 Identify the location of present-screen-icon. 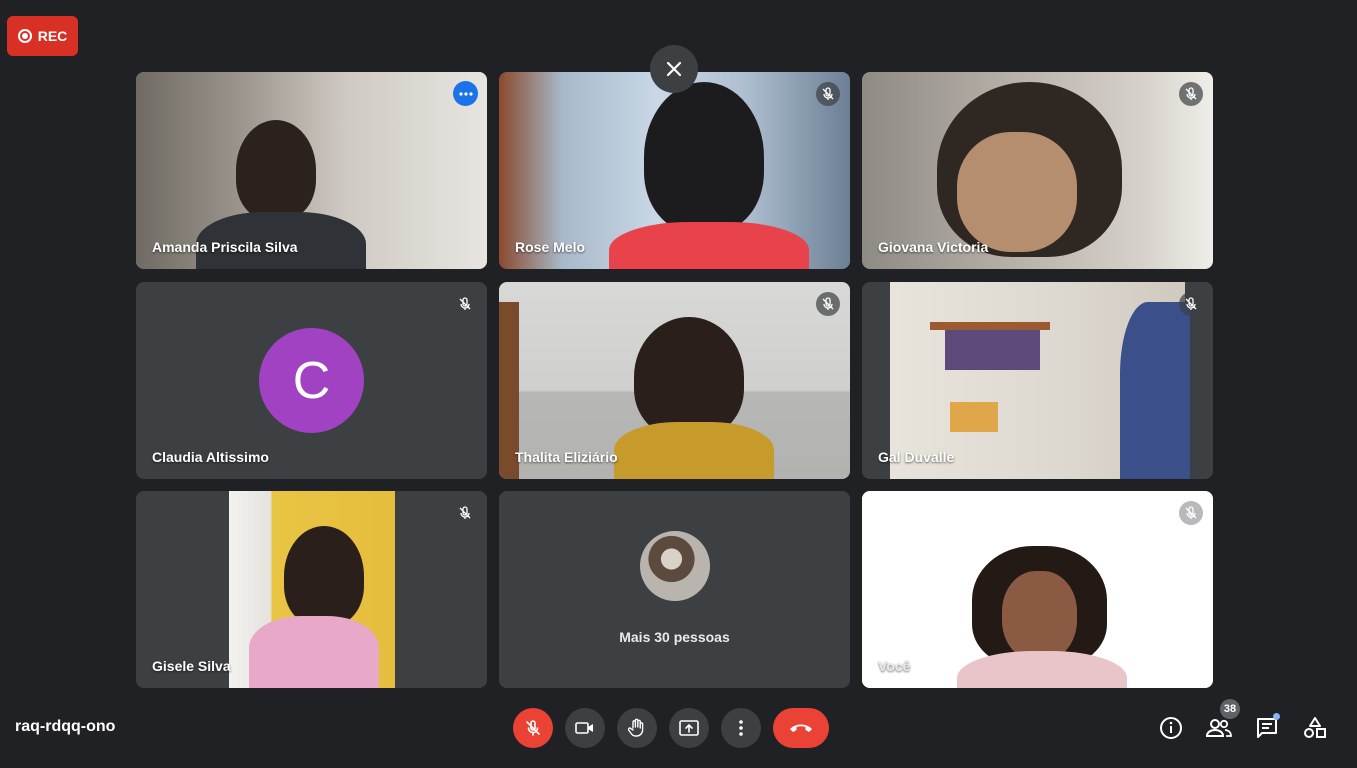
(689, 728).